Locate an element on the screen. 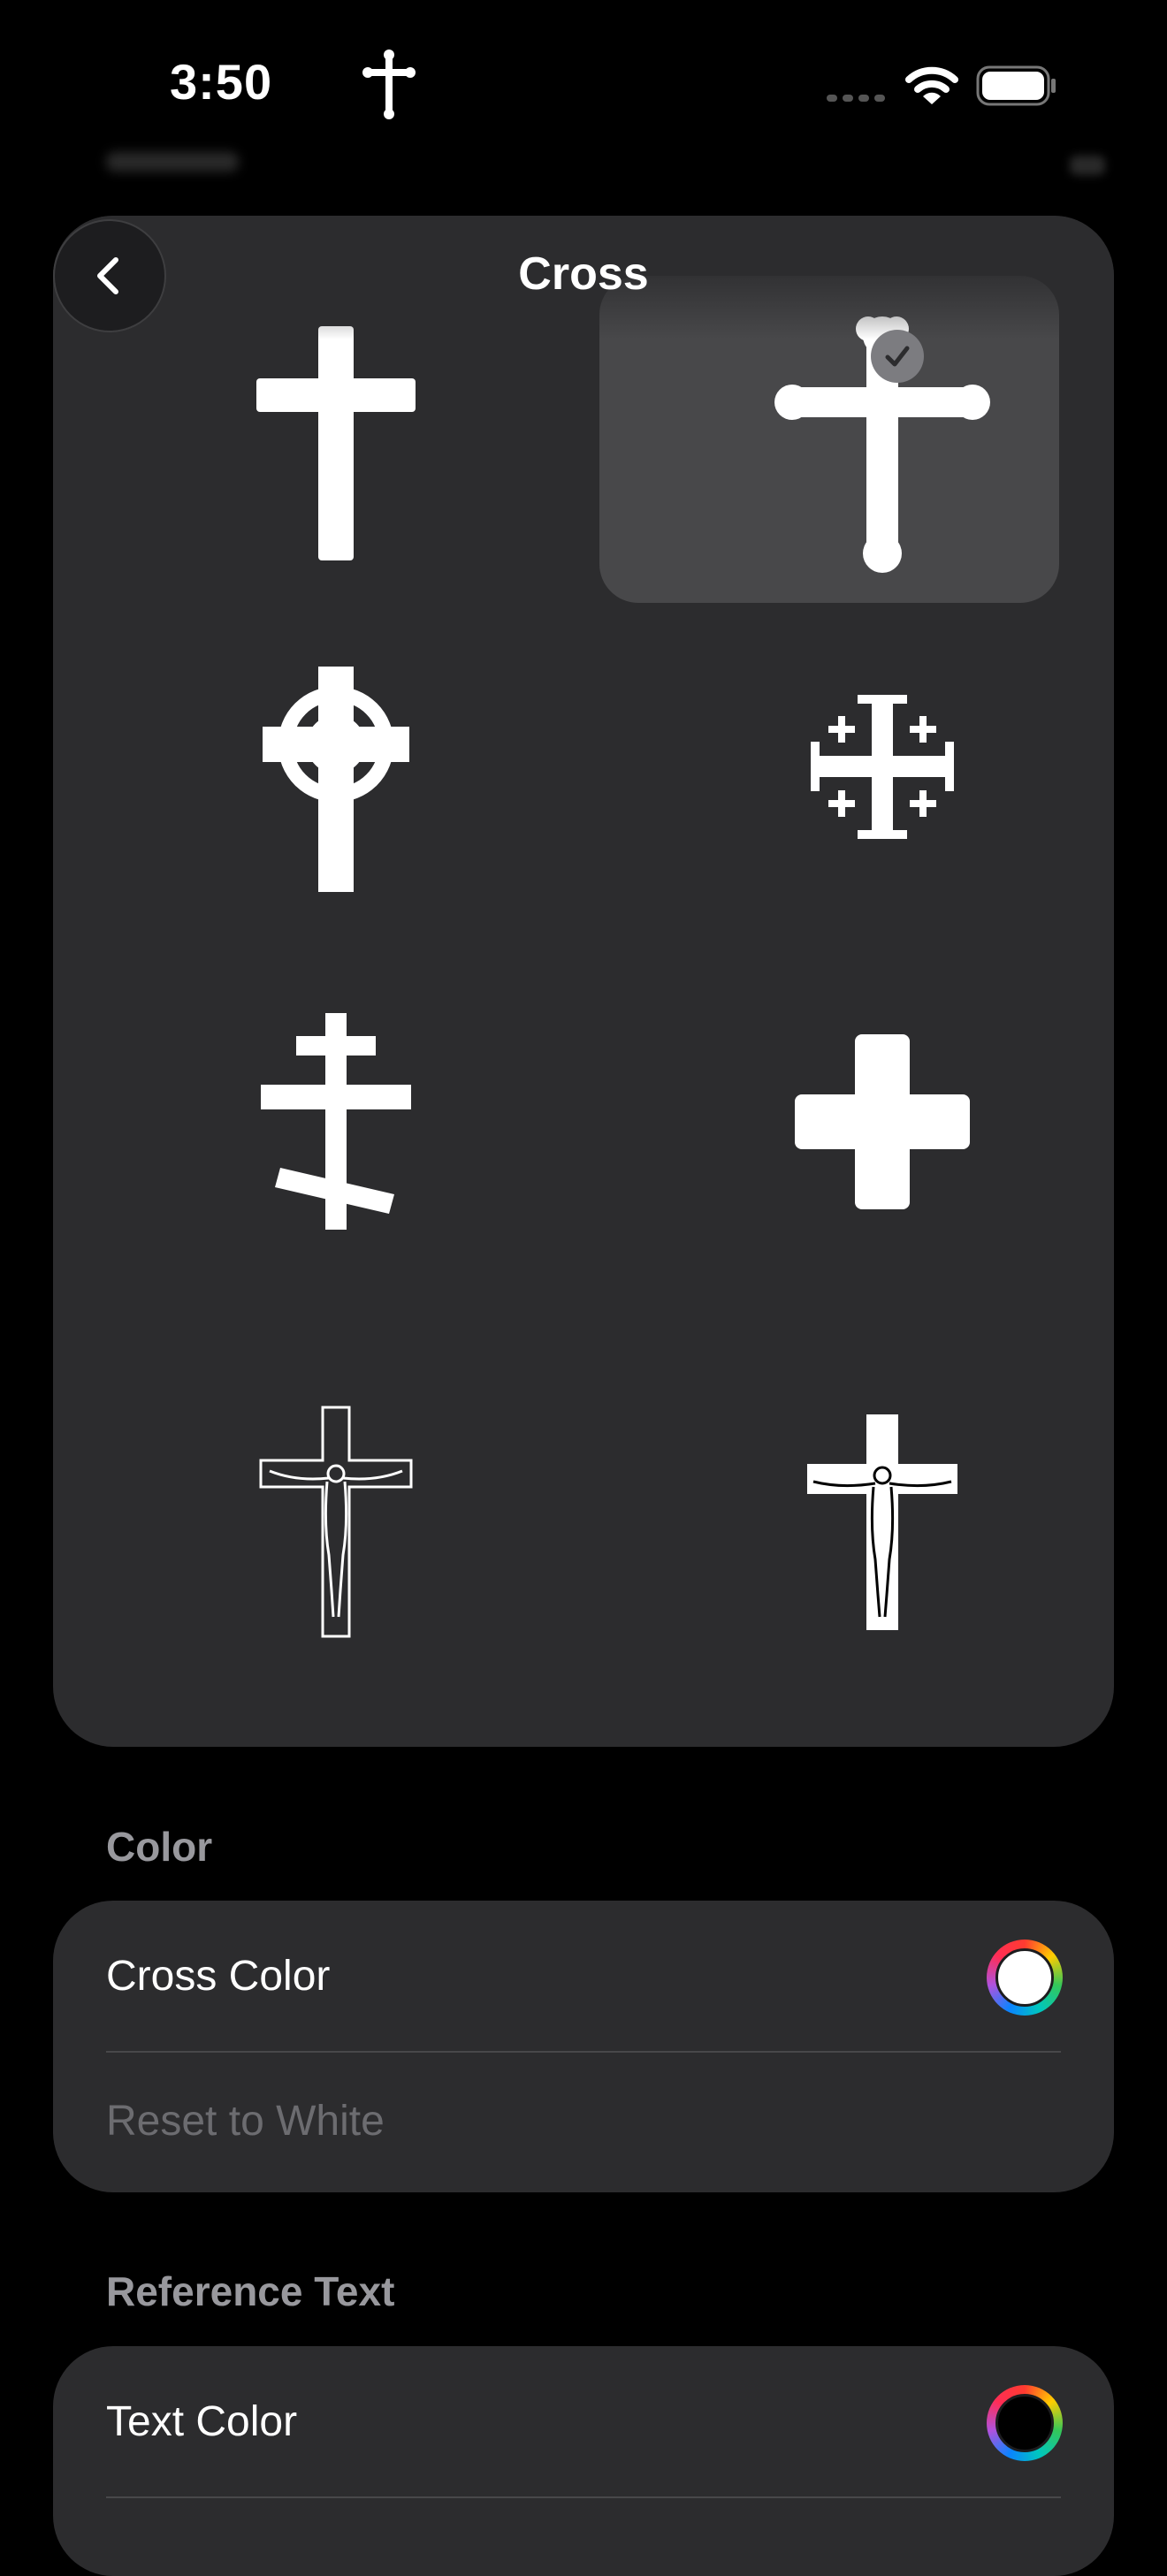 Image resolution: width=1167 pixels, height=2576 pixels. cross-color-picker is located at coordinates (1025, 1978).